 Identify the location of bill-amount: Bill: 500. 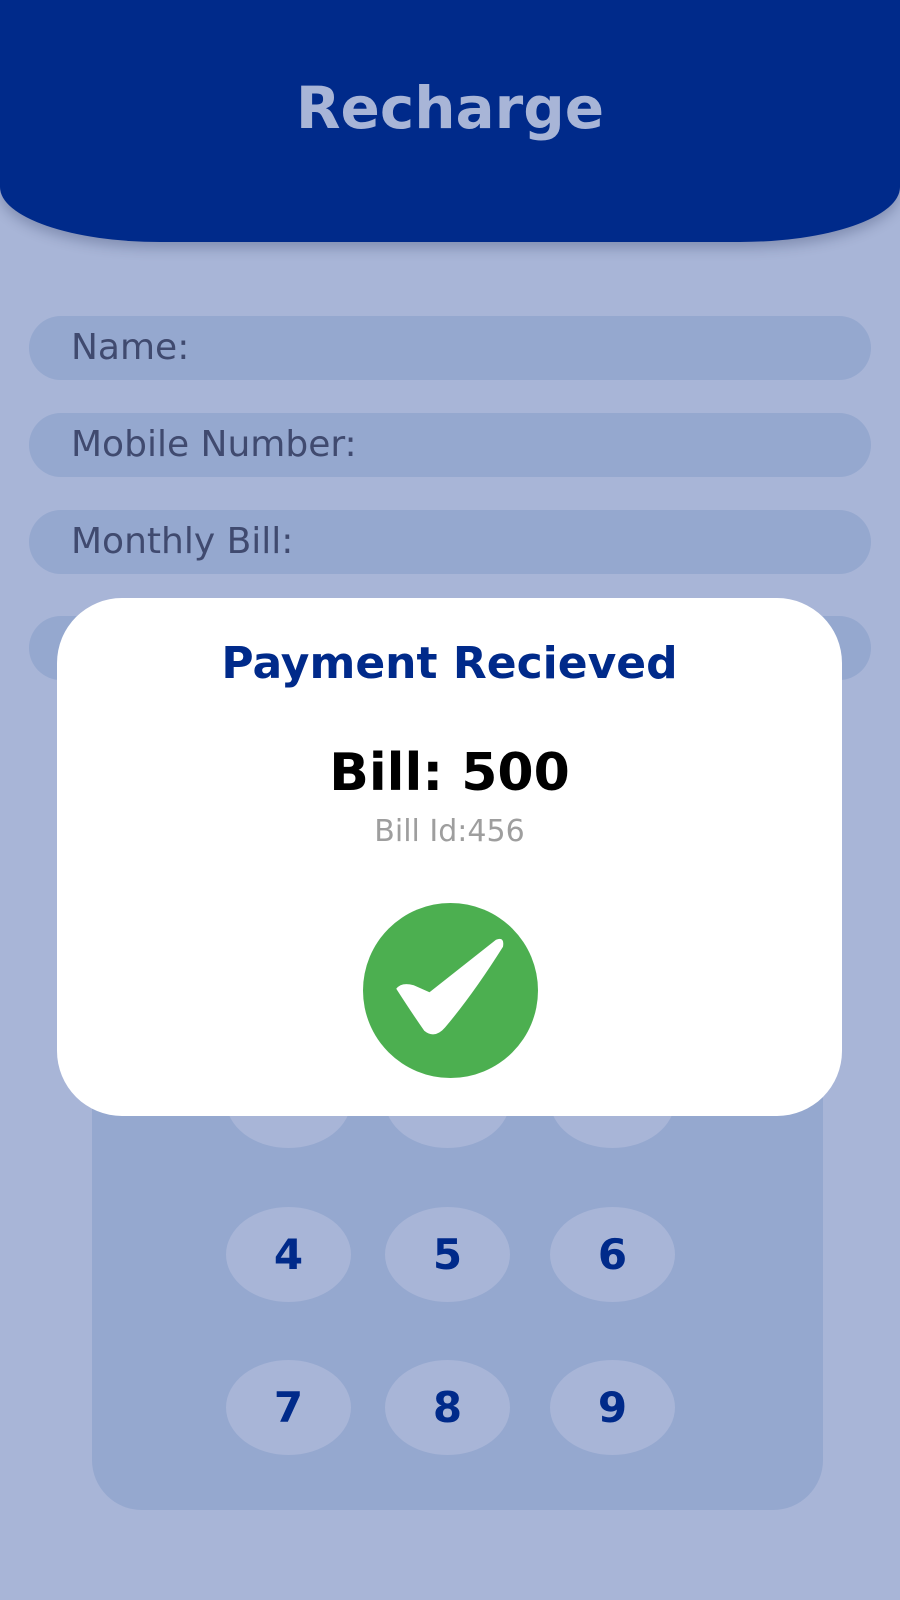
(449, 773).